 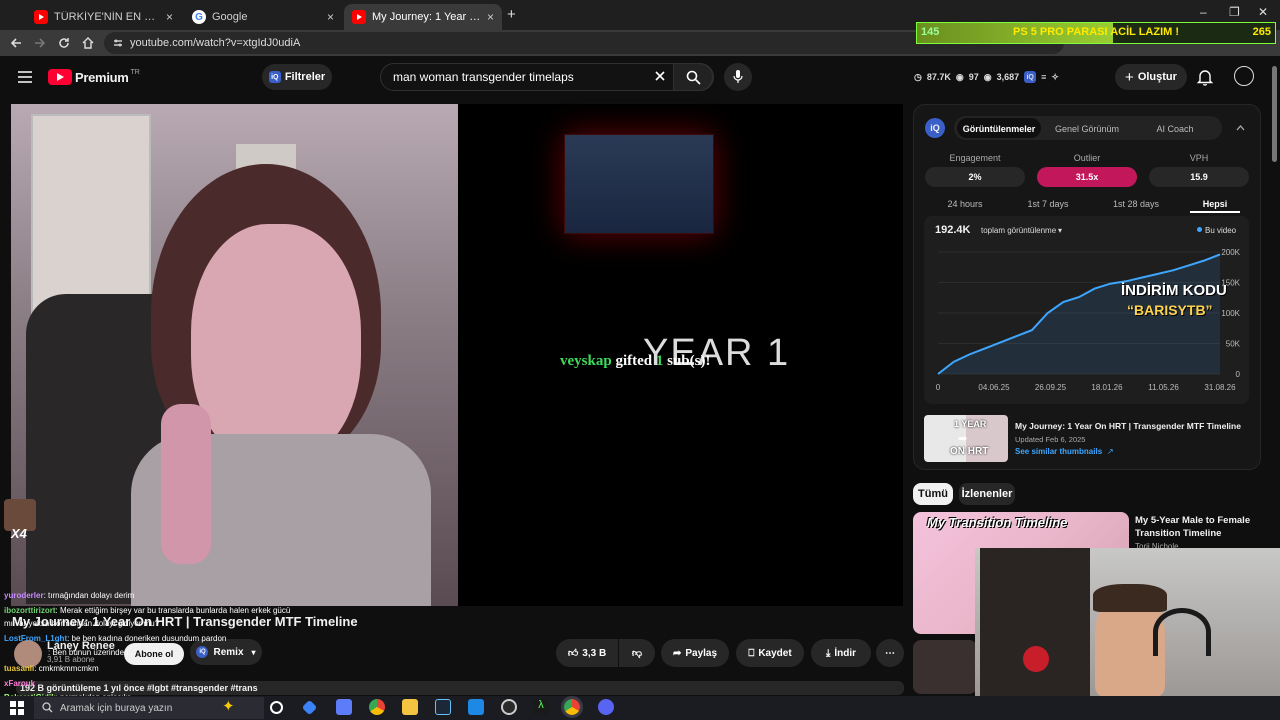 What do you see at coordinates (637, 653) in the screenshot?
I see `dislike-button: 👎︎` at bounding box center [637, 653].